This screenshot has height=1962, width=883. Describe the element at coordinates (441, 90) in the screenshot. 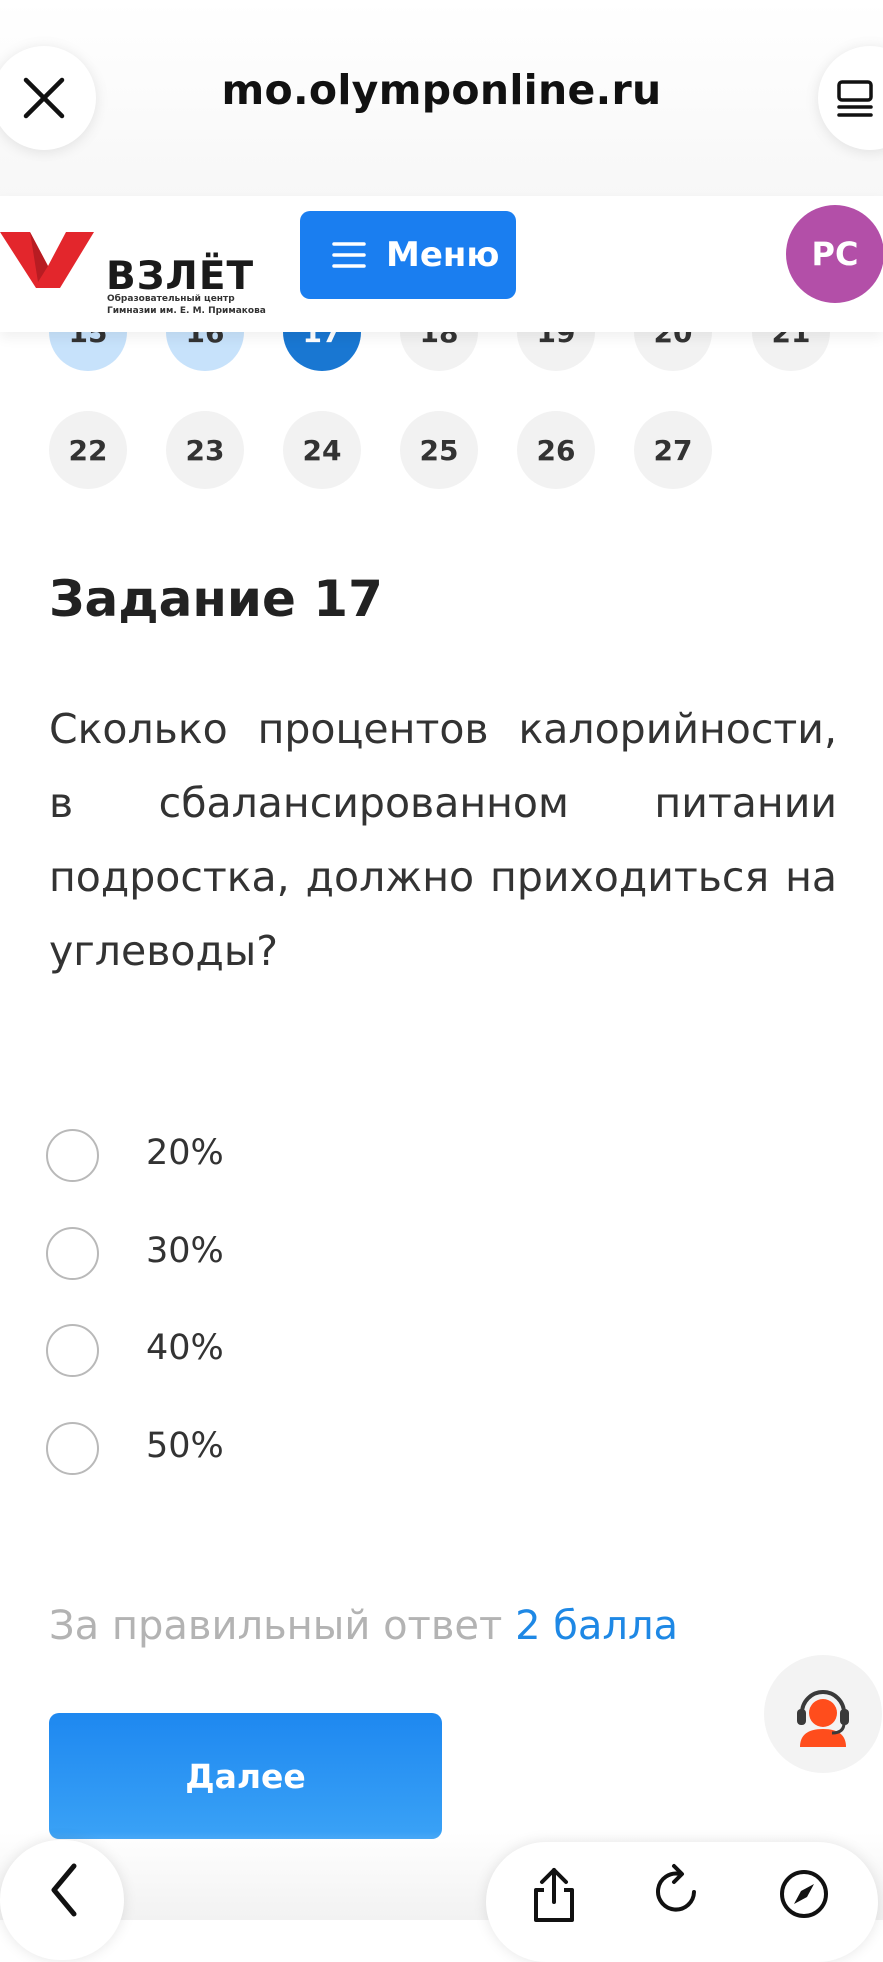

I see `url-field: mo.olymponline.ru` at that location.